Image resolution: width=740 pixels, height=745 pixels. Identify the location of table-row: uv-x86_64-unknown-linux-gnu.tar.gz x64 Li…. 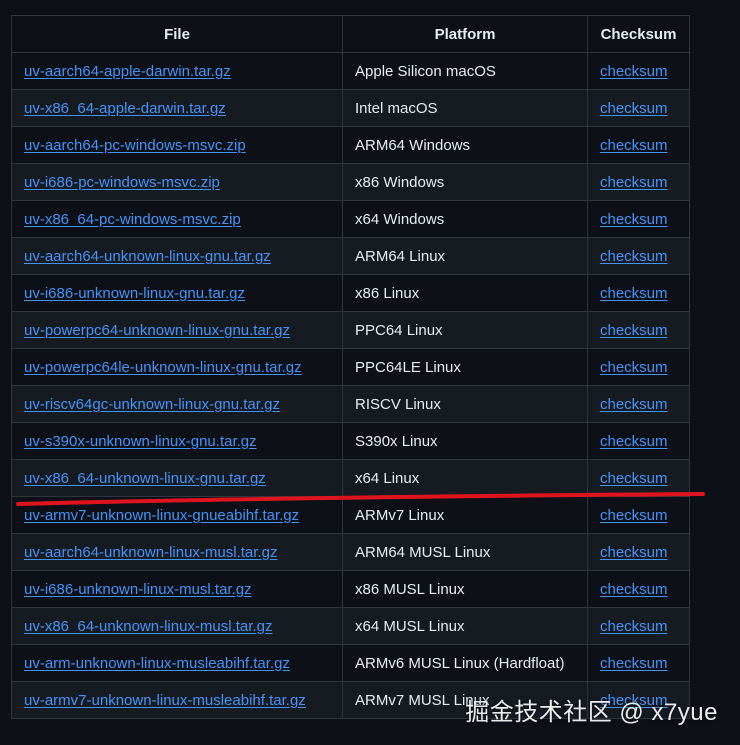
(350, 478).